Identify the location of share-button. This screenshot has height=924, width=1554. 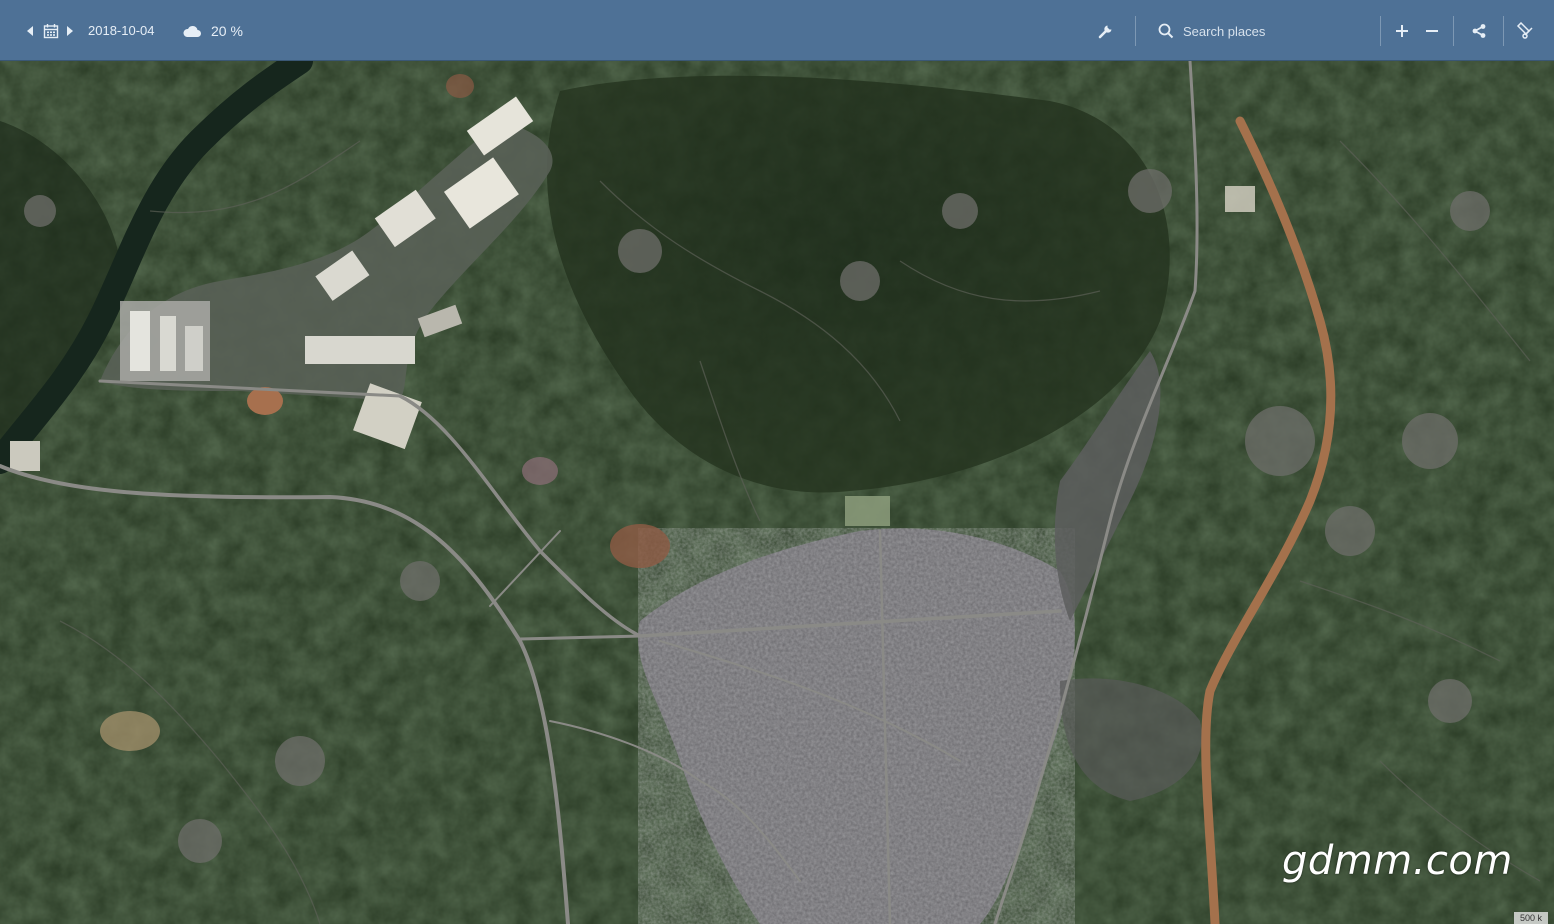
(1479, 30).